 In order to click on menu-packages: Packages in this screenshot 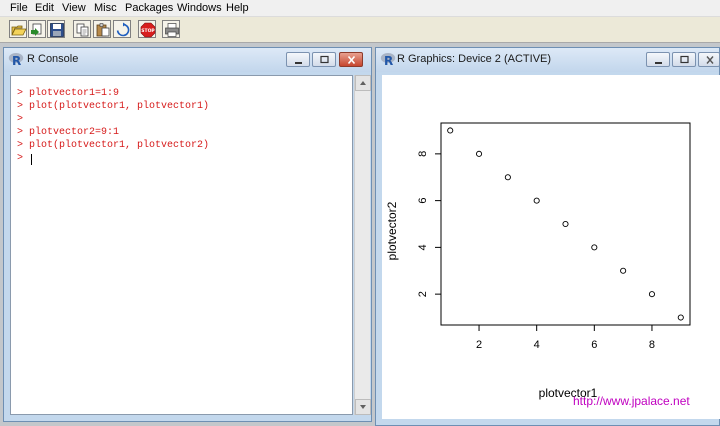, I will do `click(149, 8)`.